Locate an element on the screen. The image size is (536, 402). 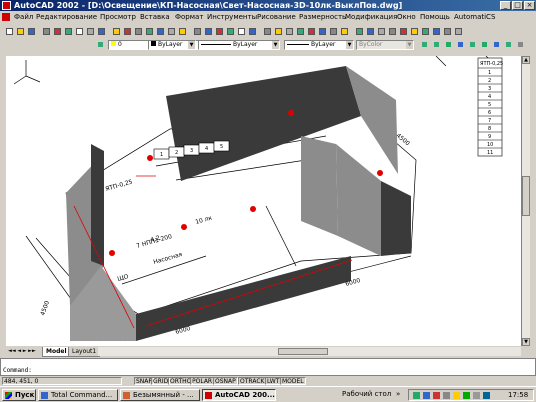
layer-manager-icon is located at coordinates (100, 44).